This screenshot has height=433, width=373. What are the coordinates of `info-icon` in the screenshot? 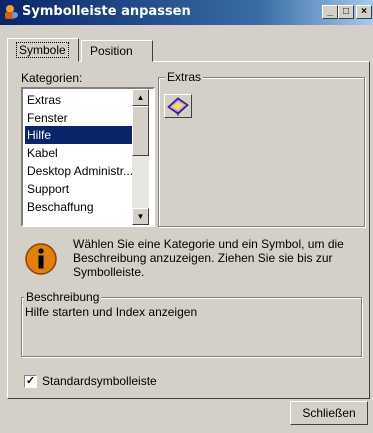 It's located at (41, 259).